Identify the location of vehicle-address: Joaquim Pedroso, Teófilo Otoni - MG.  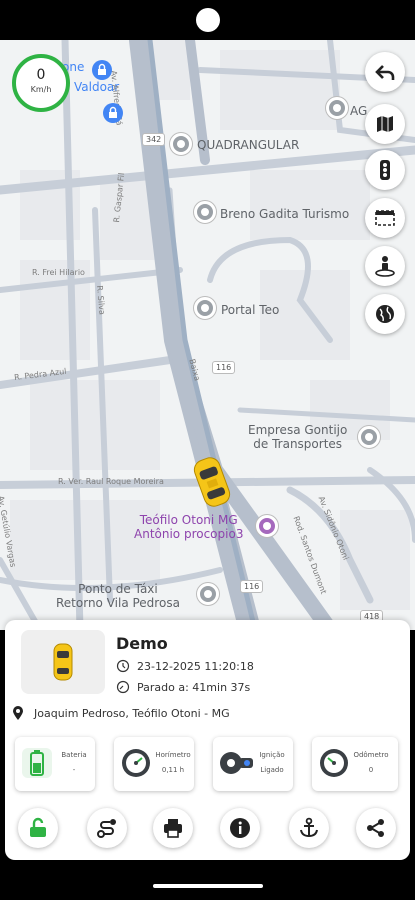
(132, 713).